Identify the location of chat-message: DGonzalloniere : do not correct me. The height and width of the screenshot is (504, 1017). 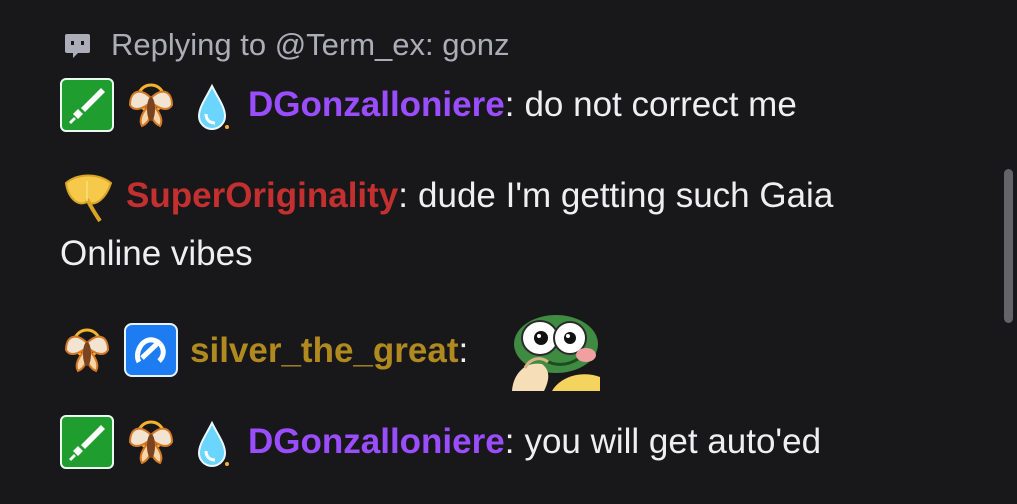
(510, 104).